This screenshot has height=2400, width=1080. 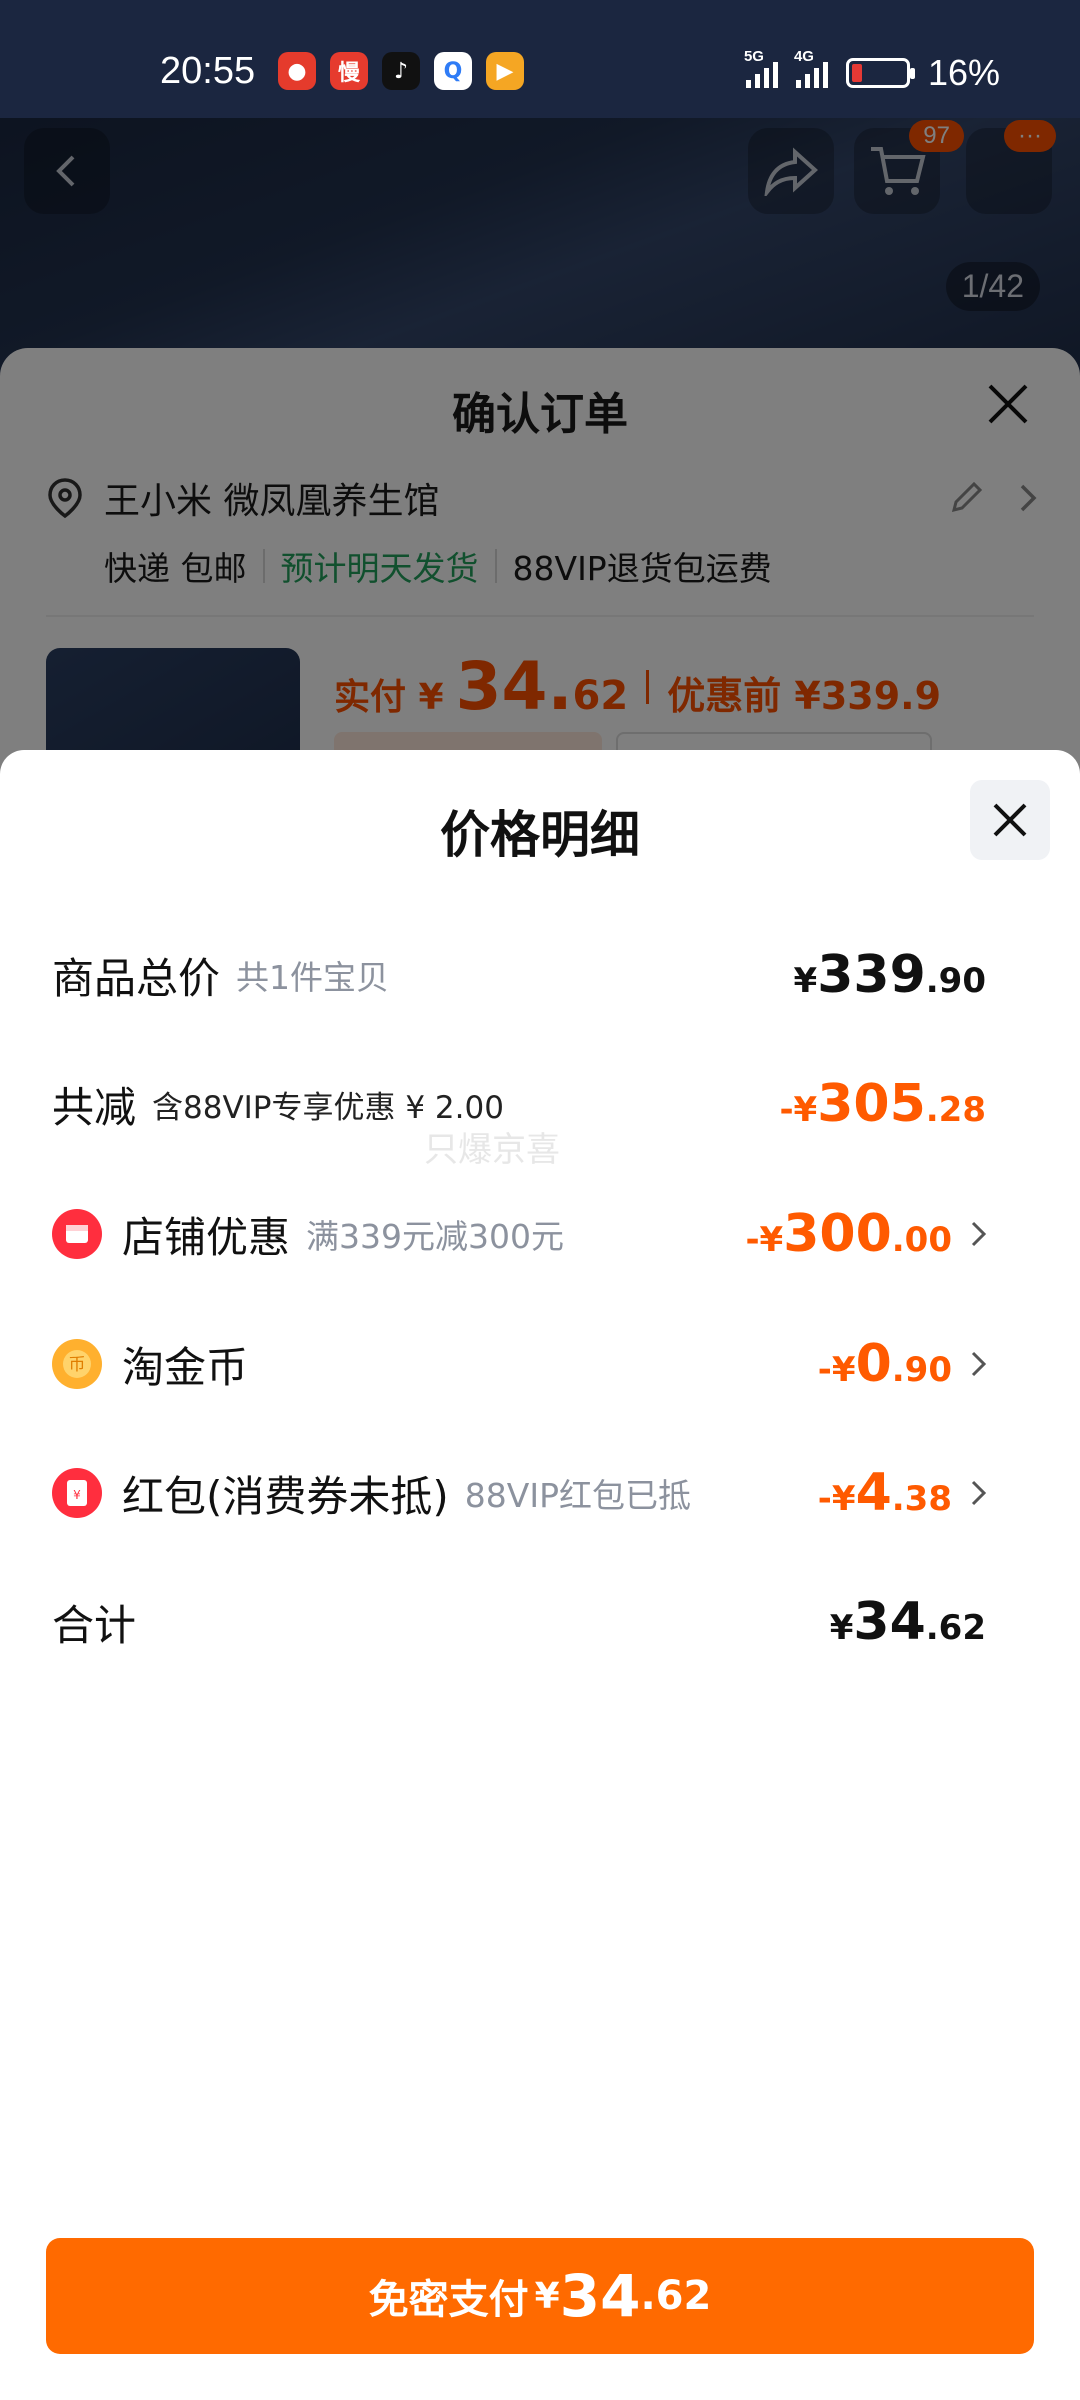 What do you see at coordinates (94, 1107) in the screenshot?
I see `total-discount-label: 共减` at bounding box center [94, 1107].